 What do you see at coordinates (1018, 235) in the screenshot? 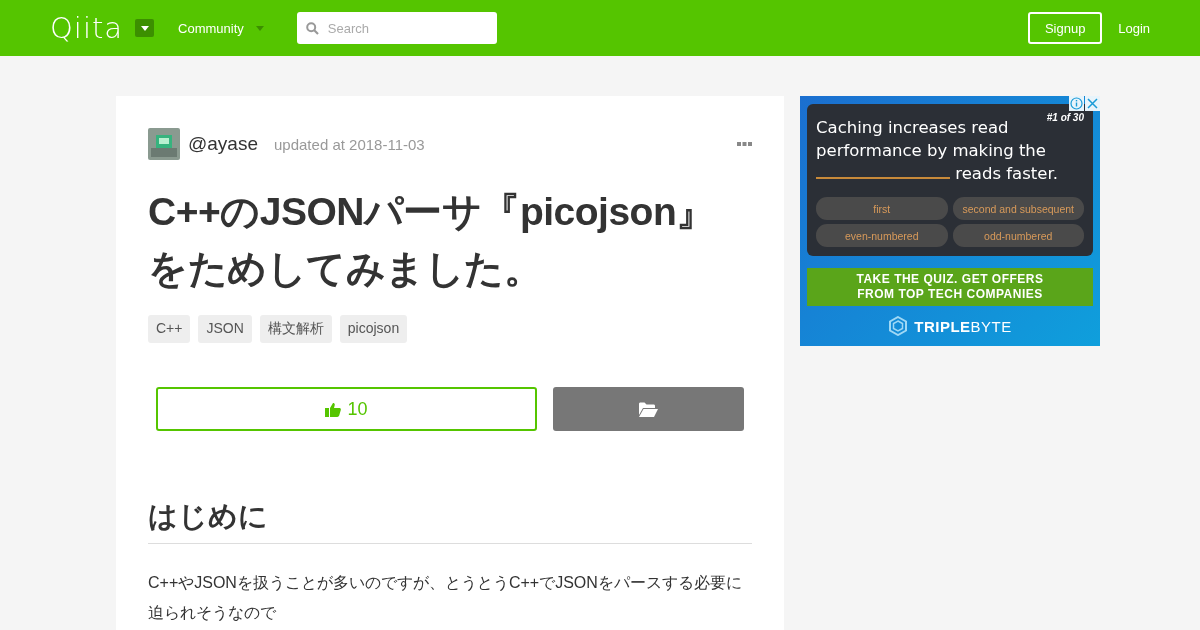
I see `answer-button: odd-numbered` at bounding box center [1018, 235].